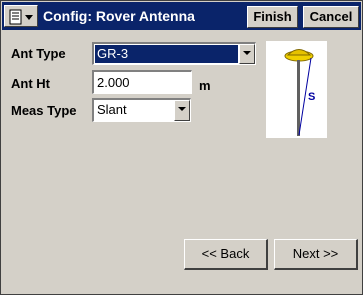 The image size is (363, 295). I want to click on menu-button, so click(21, 16).